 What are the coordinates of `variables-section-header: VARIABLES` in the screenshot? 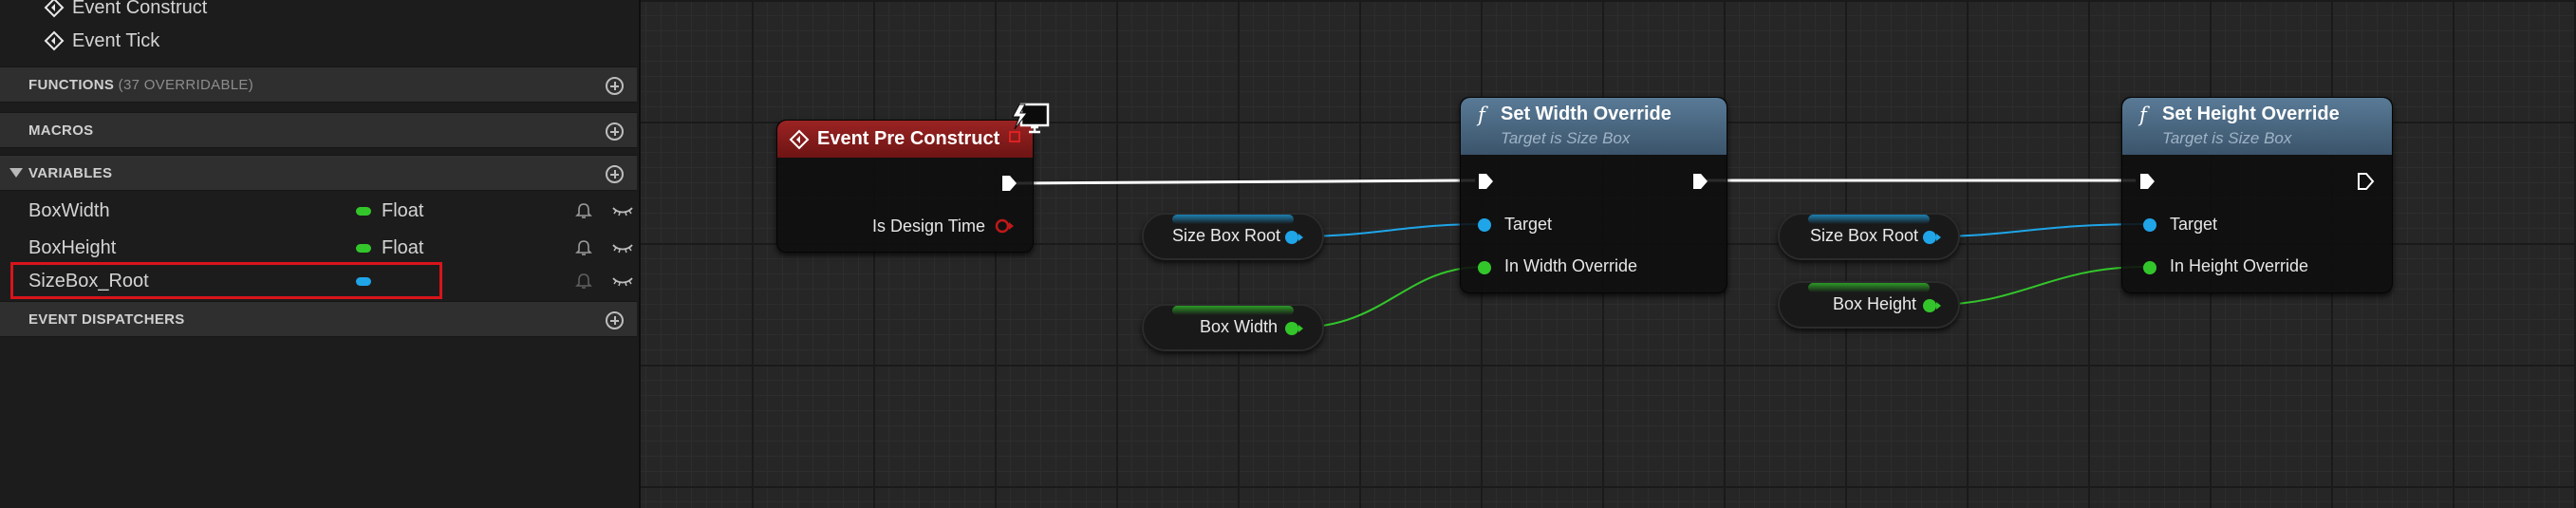 It's located at (318, 173).